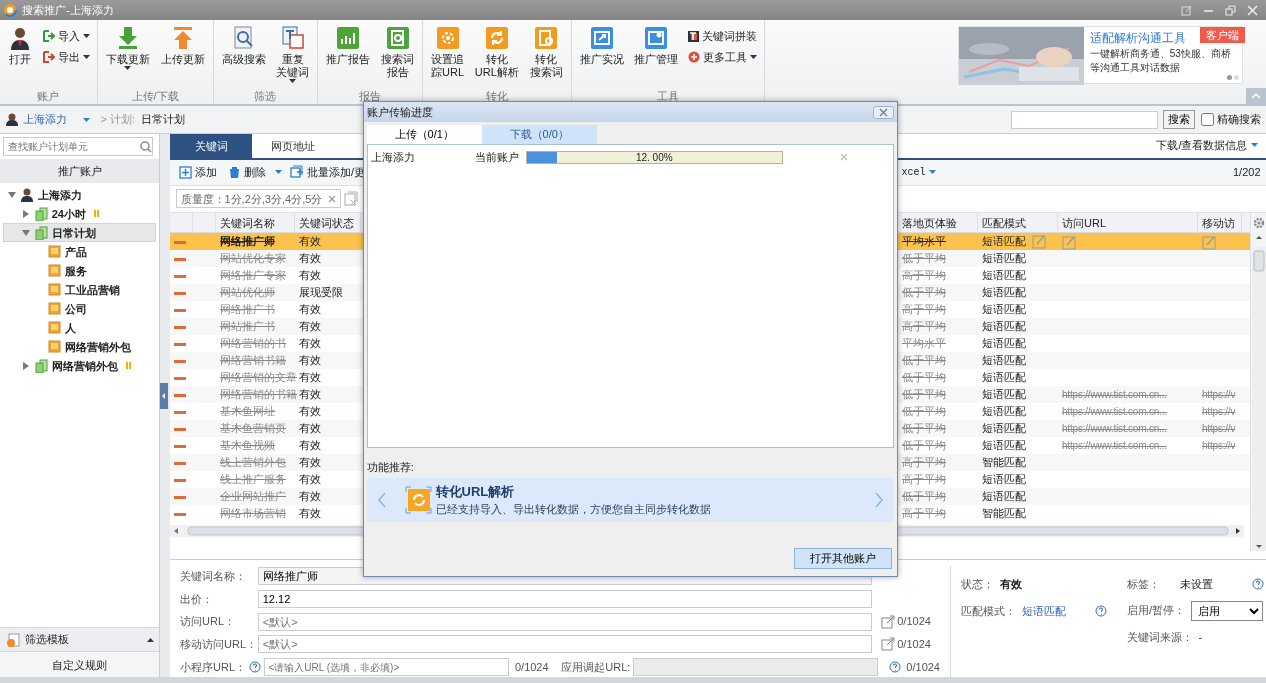 The image size is (1266, 683). What do you see at coordinates (253, 276) in the screenshot?
I see `table-cell-text: 网络推广专家` at bounding box center [253, 276].